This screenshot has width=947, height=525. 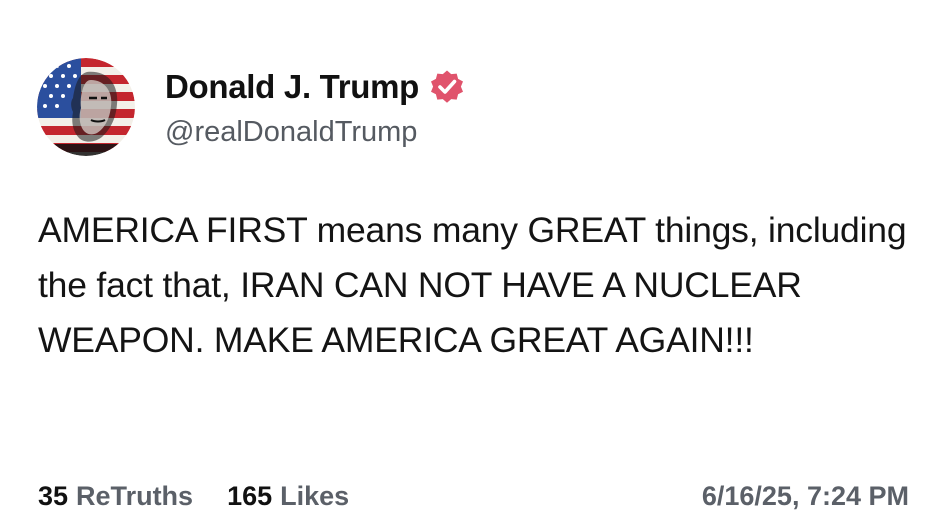 I want to click on author-avatar, so click(x=86, y=107).